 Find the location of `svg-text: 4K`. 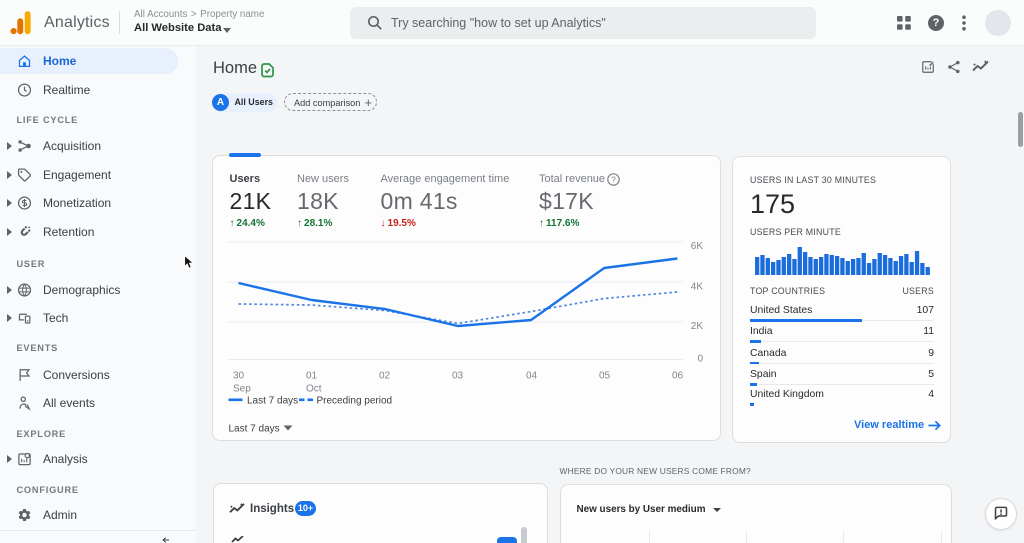

svg-text: 4K is located at coordinates (697, 287).